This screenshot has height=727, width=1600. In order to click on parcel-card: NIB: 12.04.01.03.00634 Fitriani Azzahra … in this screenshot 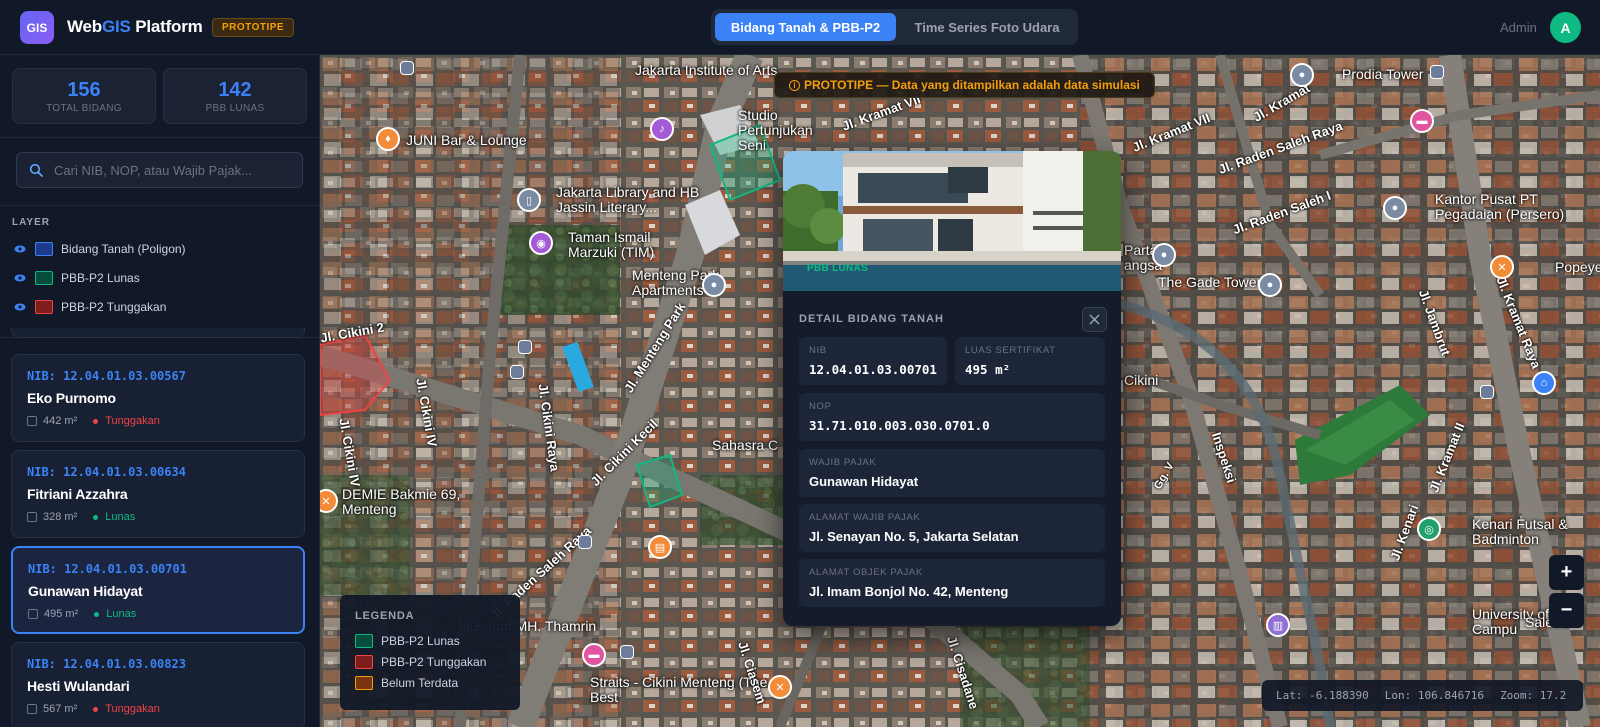, I will do `click(158, 494)`.